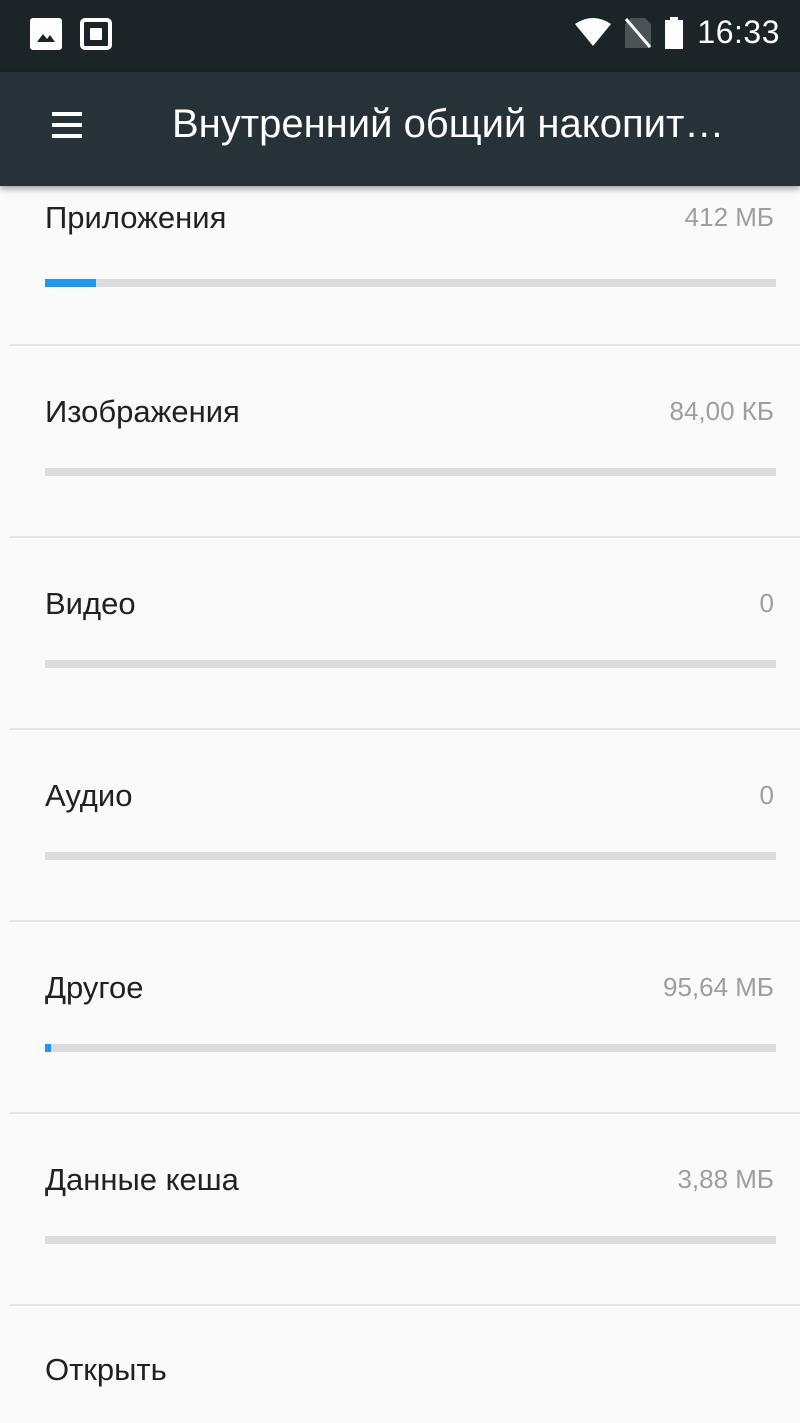 The width and height of the screenshot is (800, 1423). I want to click on storage-item-label: Видео, so click(90, 603).